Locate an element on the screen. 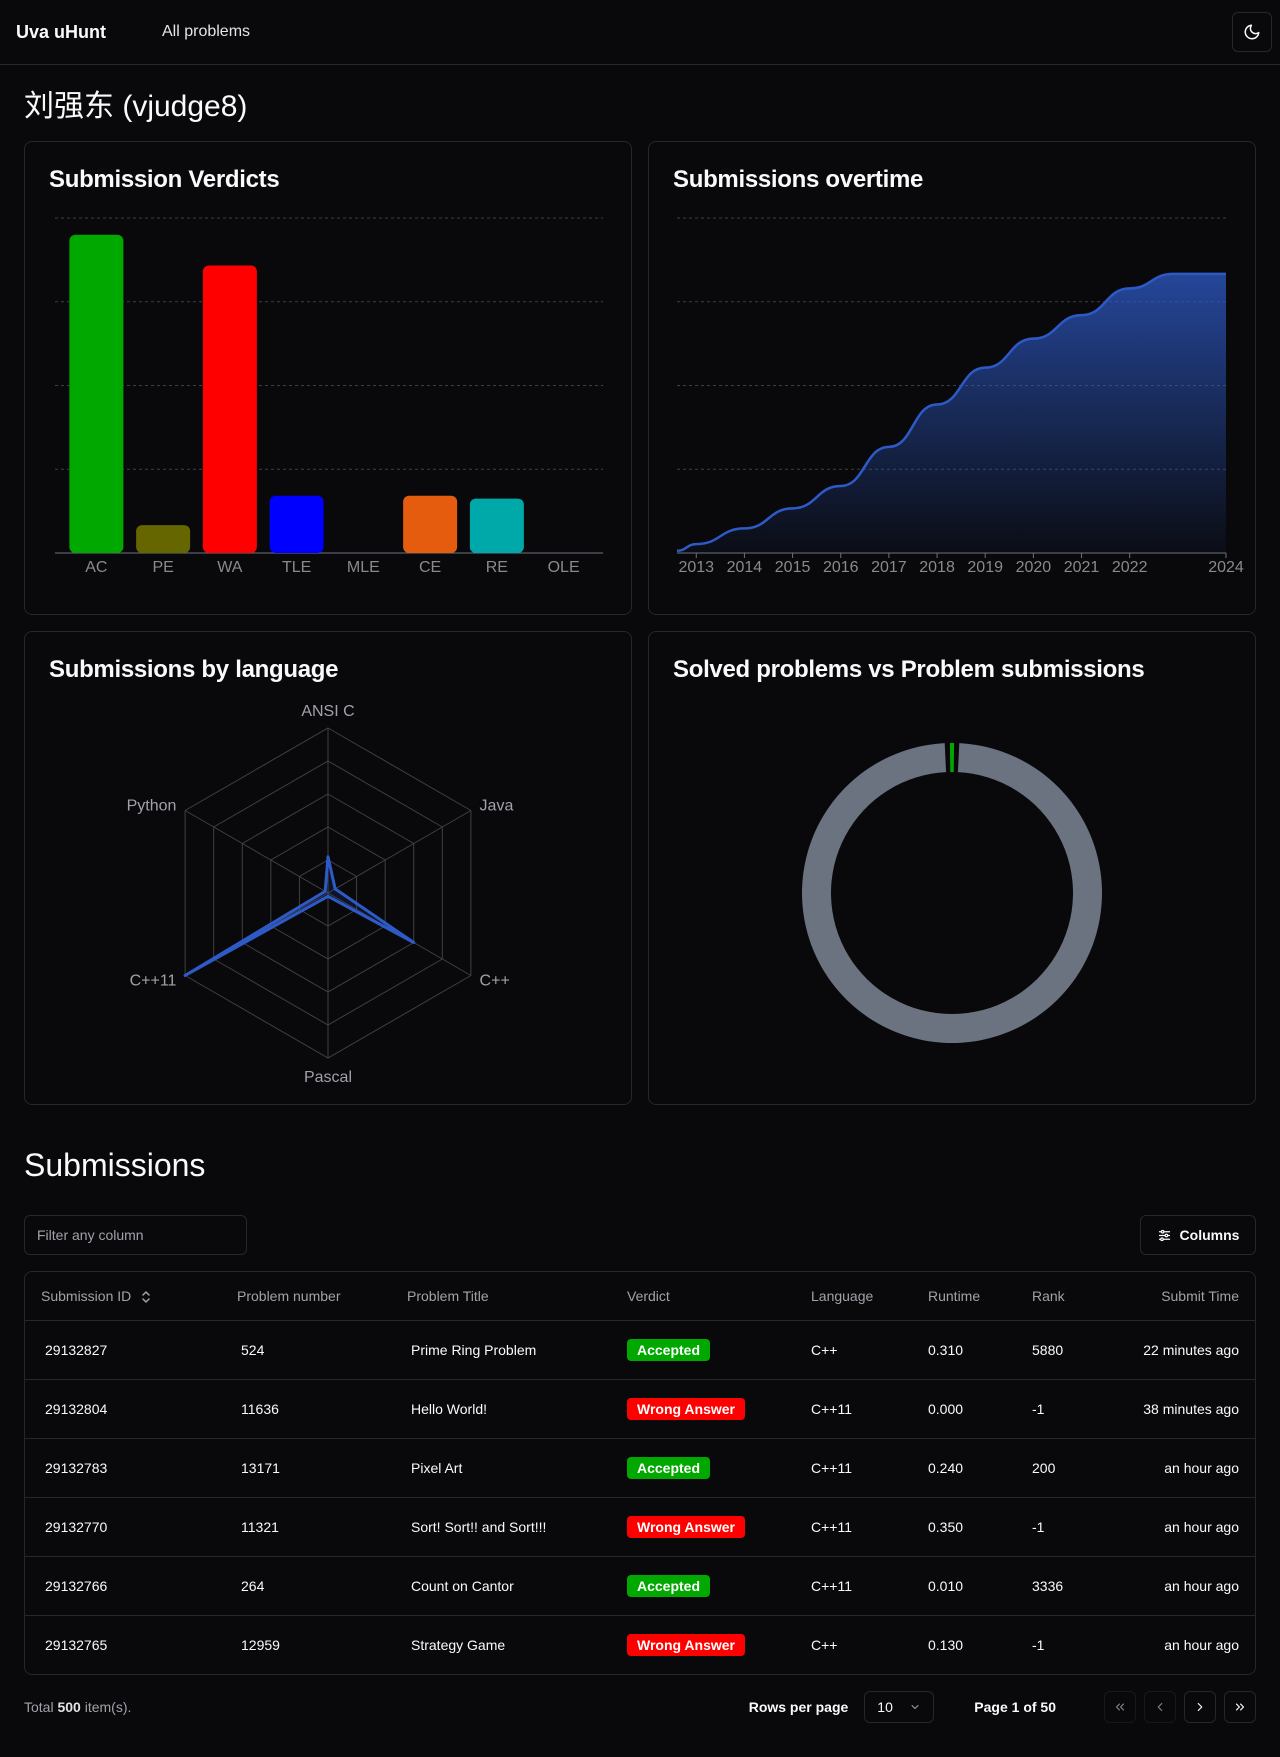 The width and height of the screenshot is (1280, 1757). rows-per-page-value: 10 is located at coordinates (885, 1707).